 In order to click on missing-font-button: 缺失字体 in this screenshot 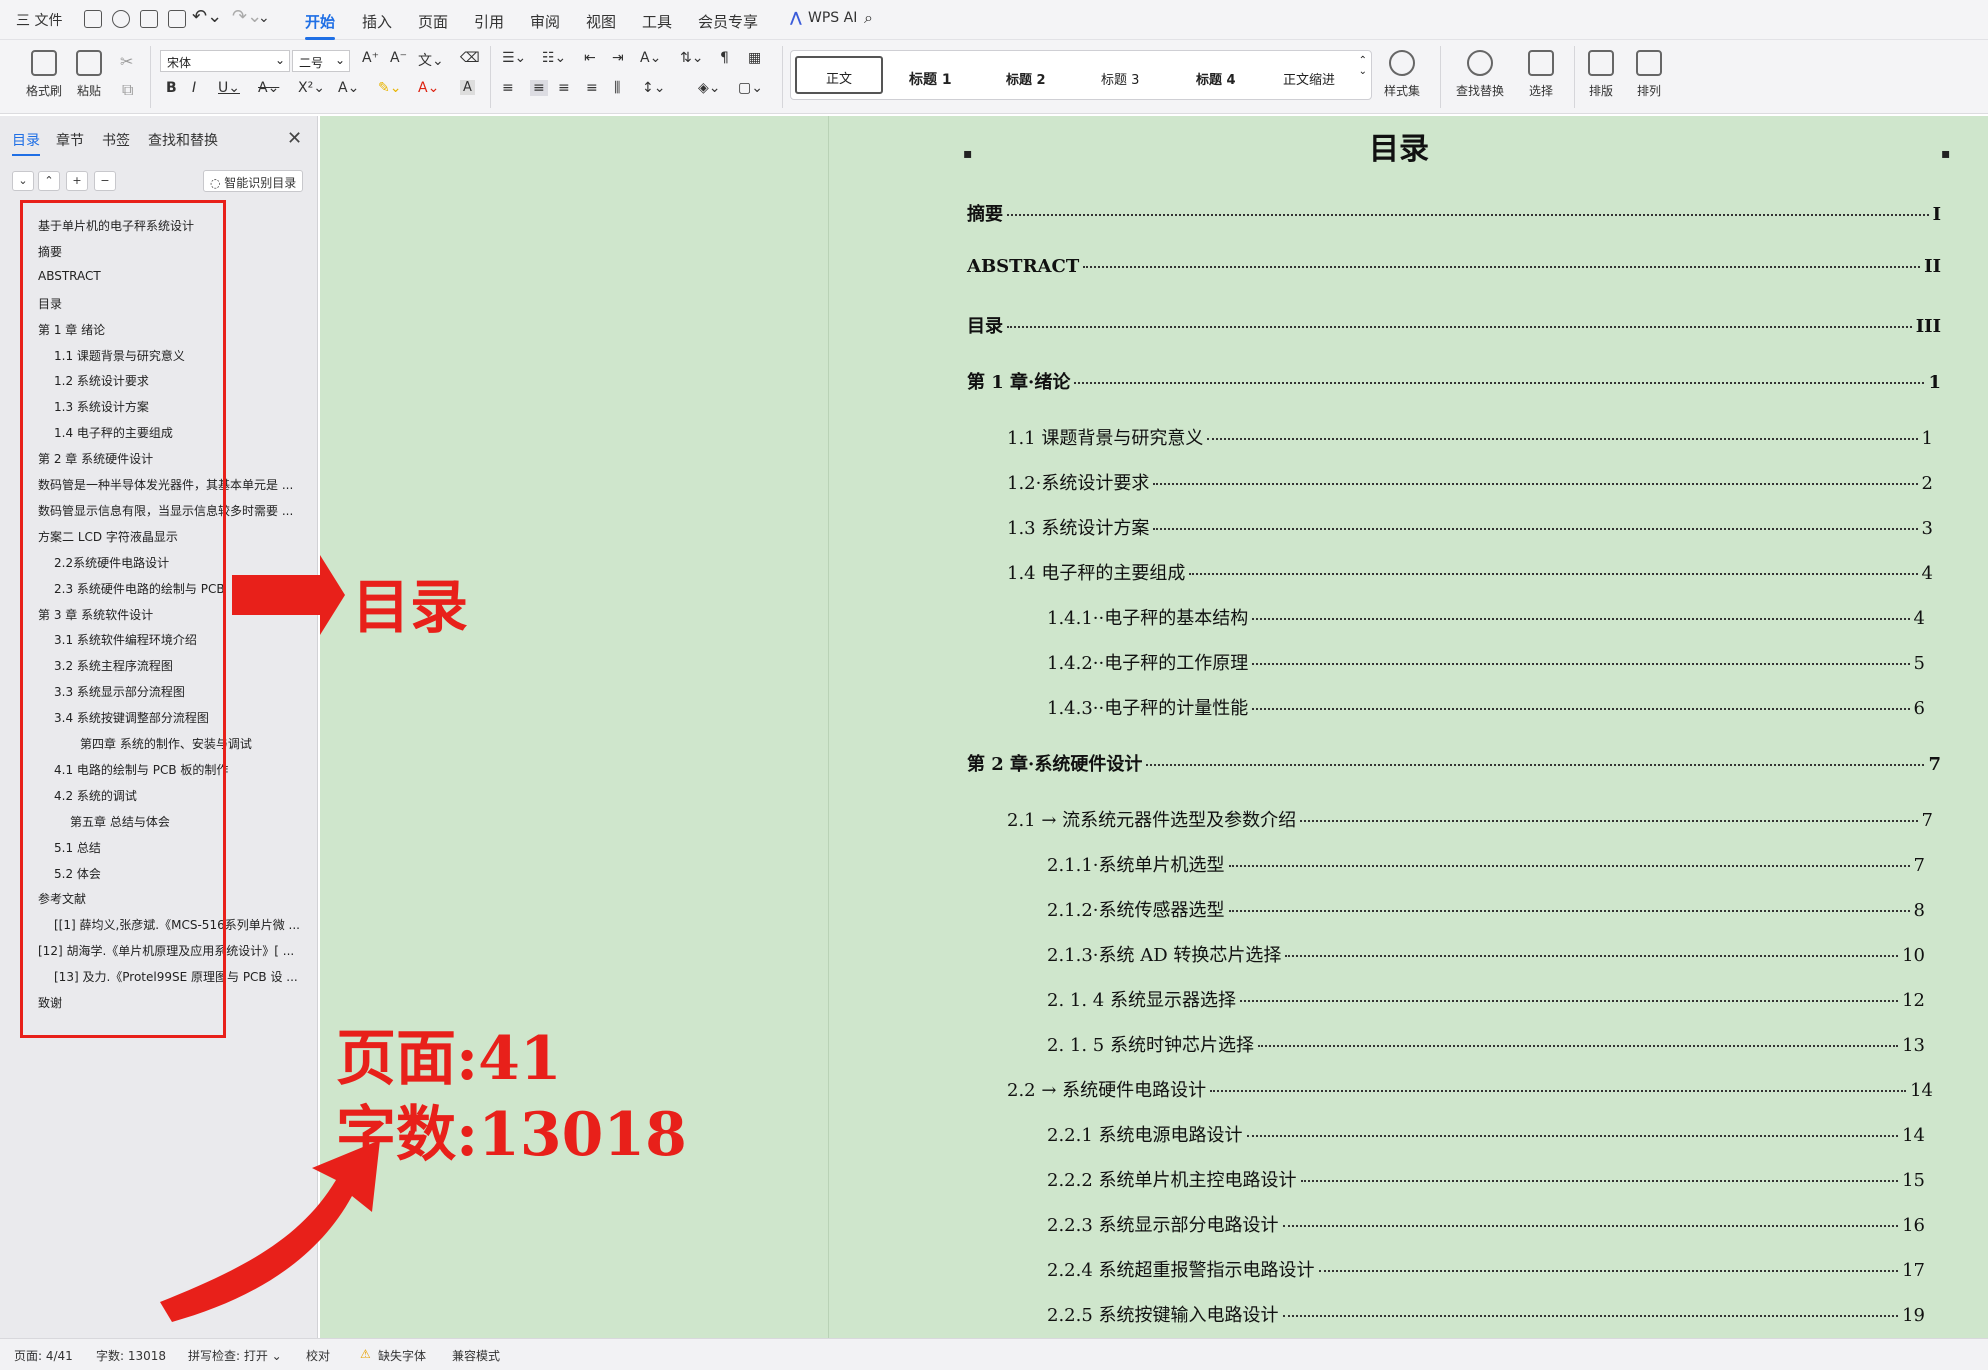, I will do `click(402, 1355)`.